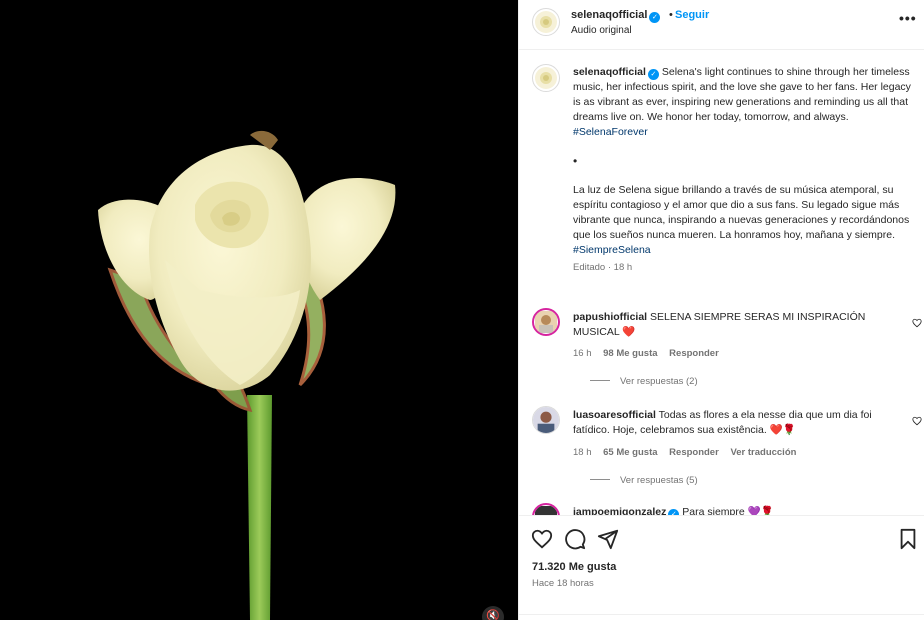  Describe the element at coordinates (574, 567) in the screenshot. I see `post-like-count: 71.320 Me gusta` at that location.